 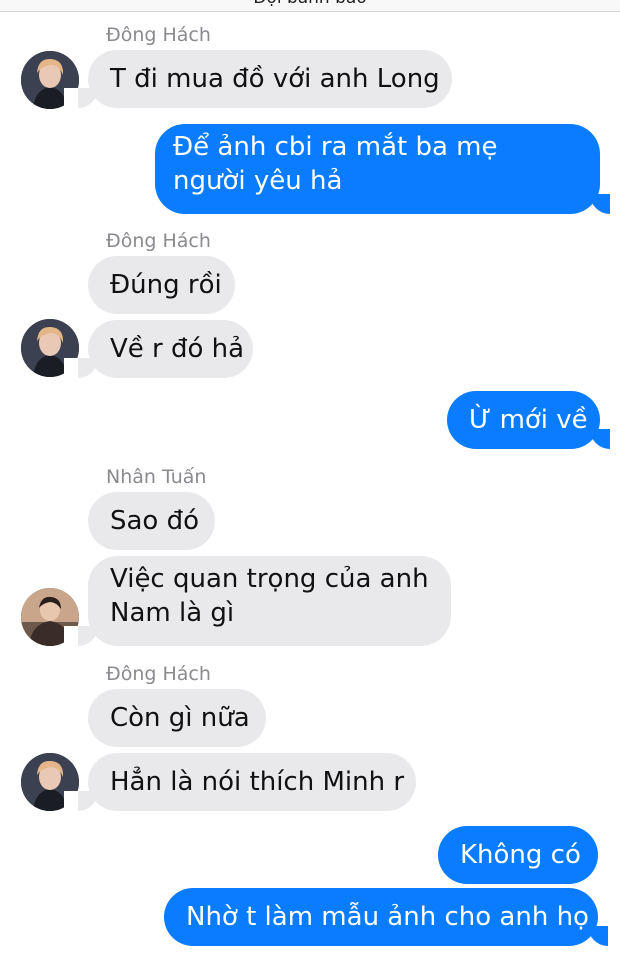 I want to click on conversation-title: Đội bánh bao, so click(x=310, y=4).